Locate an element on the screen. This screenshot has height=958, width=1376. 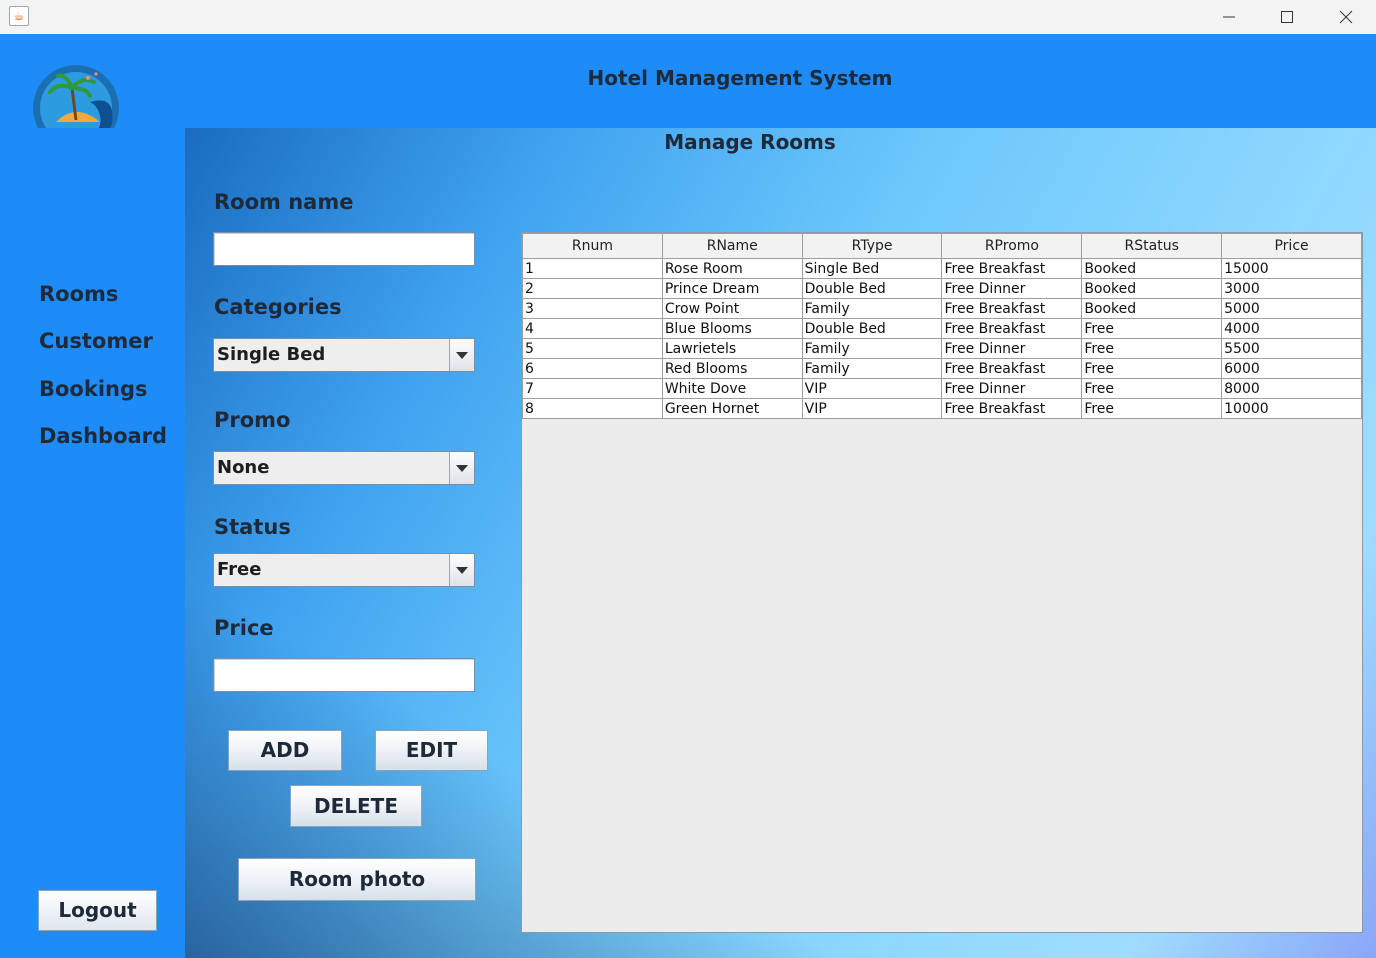
cell-rnum: 6 is located at coordinates (592, 368).